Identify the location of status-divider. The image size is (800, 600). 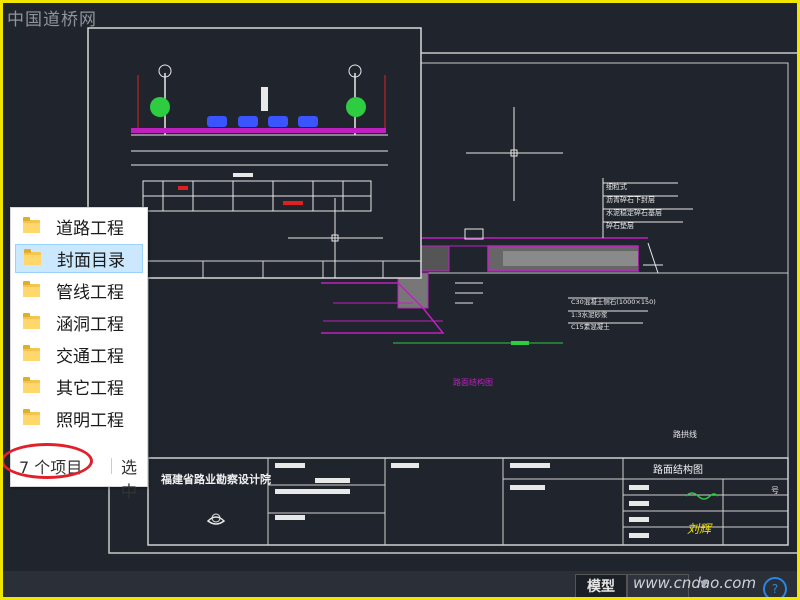
(111, 466).